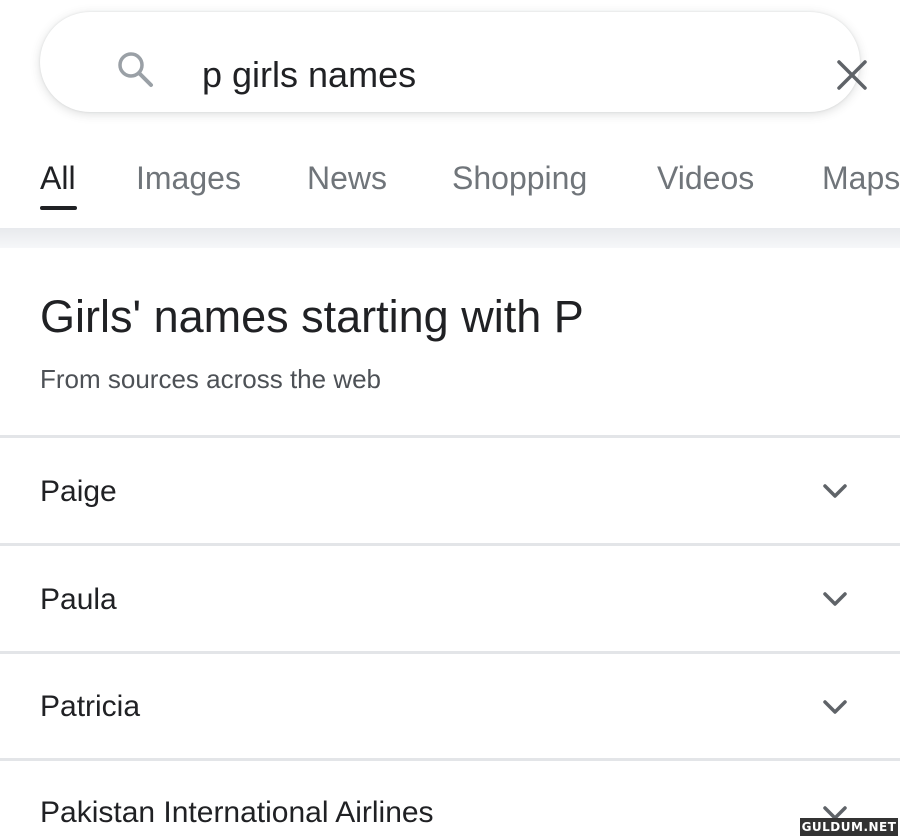  Describe the element at coordinates (237, 813) in the screenshot. I see `list-item-pakistan-international-airlines: Pakistan International Airlines` at that location.